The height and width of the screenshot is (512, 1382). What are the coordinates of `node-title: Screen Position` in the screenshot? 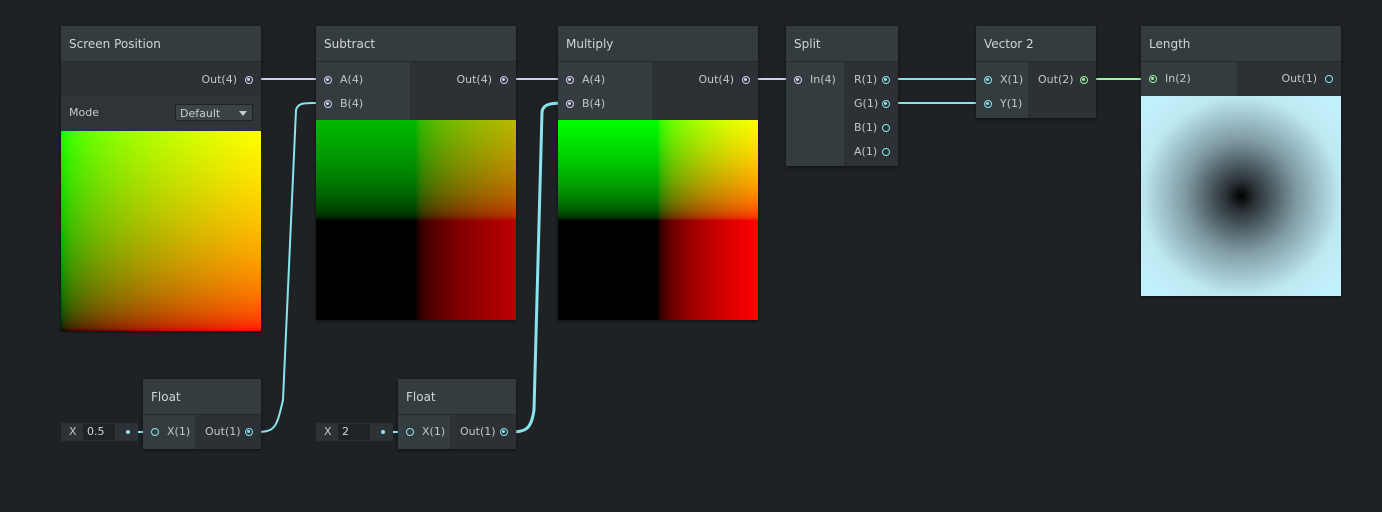 It's located at (161, 44).